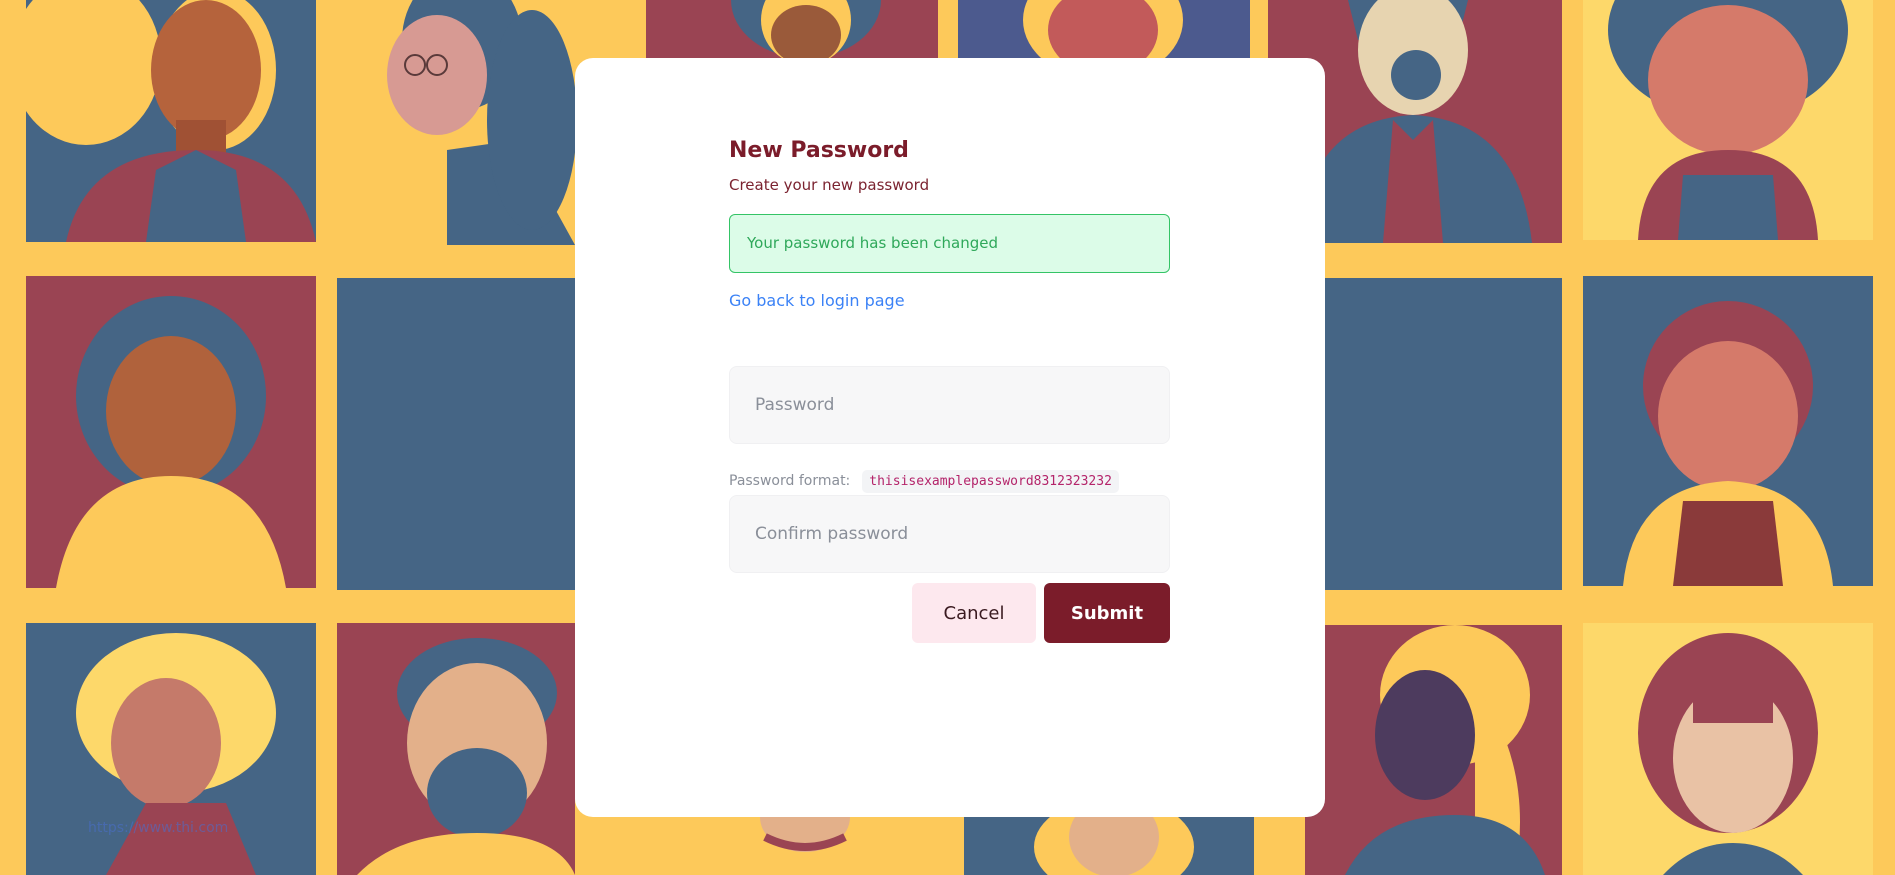 The image size is (1895, 875). Describe the element at coordinates (990, 481) in the screenshot. I see `password-format-example: thisisexamplepassword8312323232` at that location.